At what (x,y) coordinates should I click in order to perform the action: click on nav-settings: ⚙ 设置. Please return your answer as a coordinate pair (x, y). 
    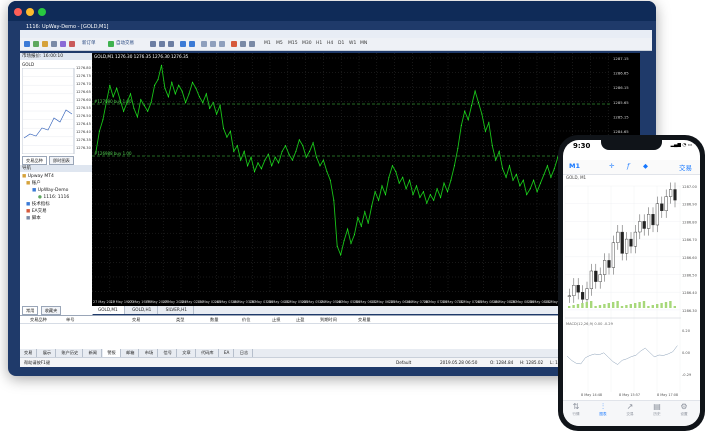
    Looking at the image, I should click on (684, 409).